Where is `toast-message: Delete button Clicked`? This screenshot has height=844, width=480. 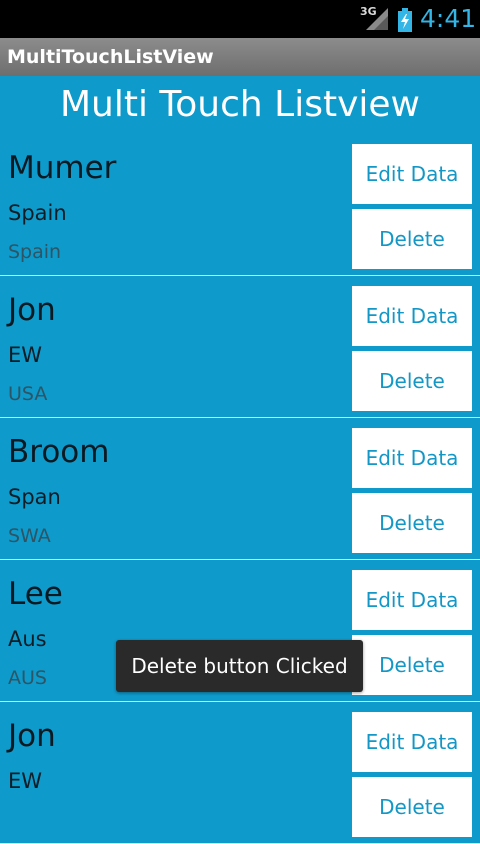 toast-message: Delete button Clicked is located at coordinates (239, 666).